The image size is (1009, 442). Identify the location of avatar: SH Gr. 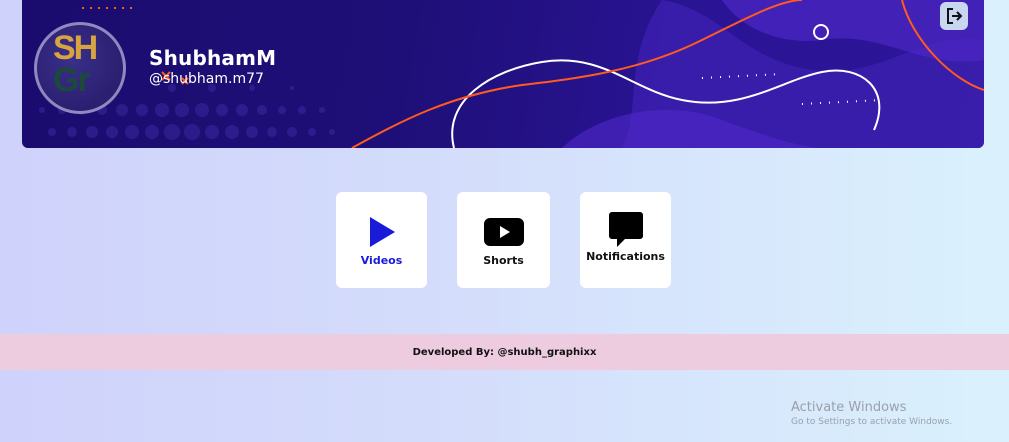
(80, 68).